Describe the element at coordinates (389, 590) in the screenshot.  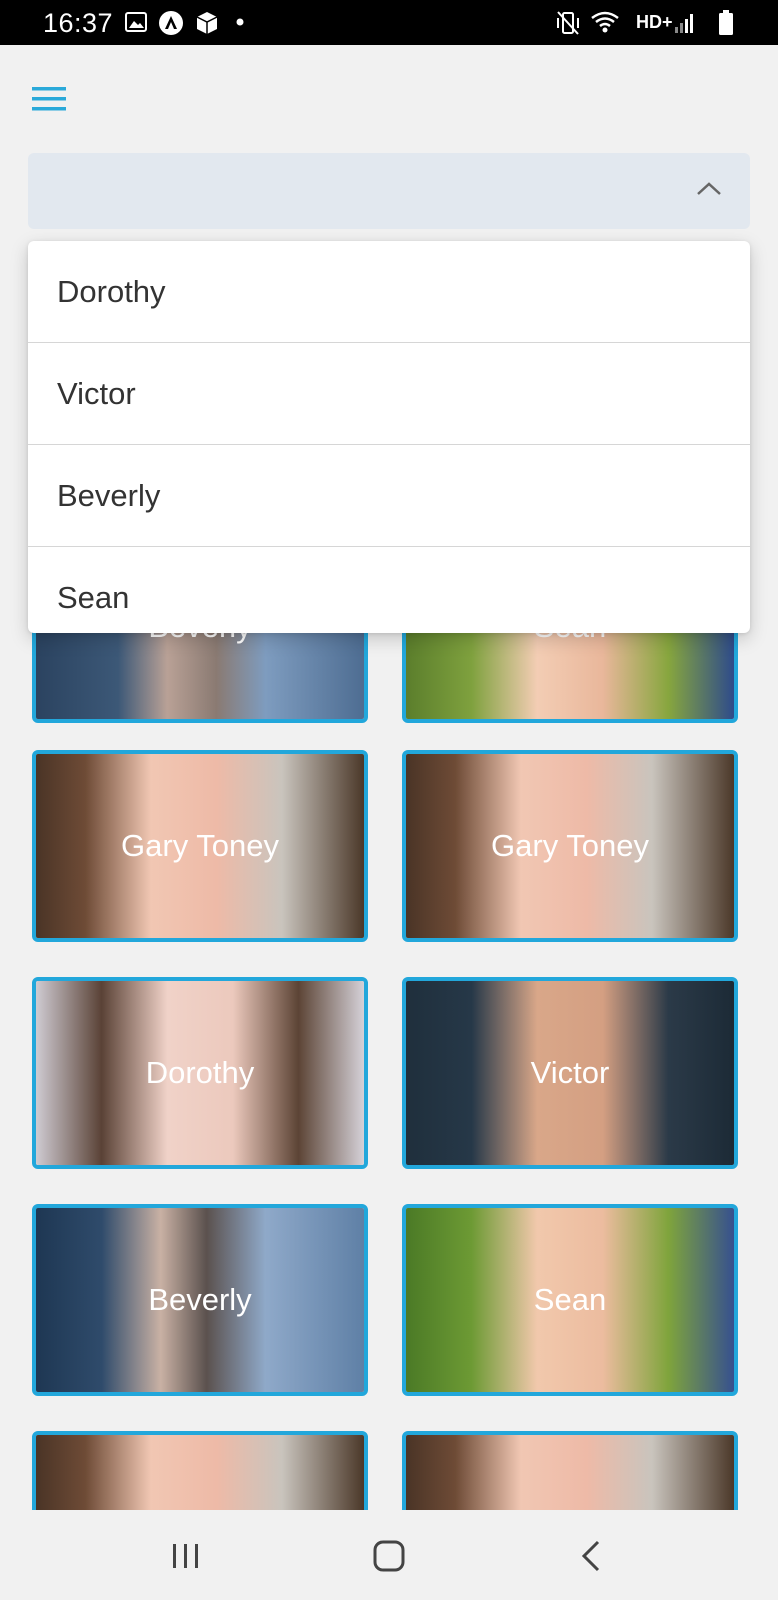
I see `dropdown-option: Sean` at that location.